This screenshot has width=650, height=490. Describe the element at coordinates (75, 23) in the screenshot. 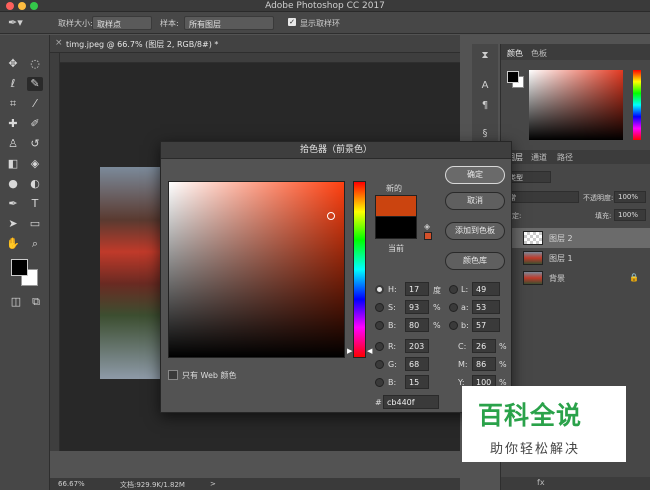

I see `sample-size-label: 取样大小:` at that location.